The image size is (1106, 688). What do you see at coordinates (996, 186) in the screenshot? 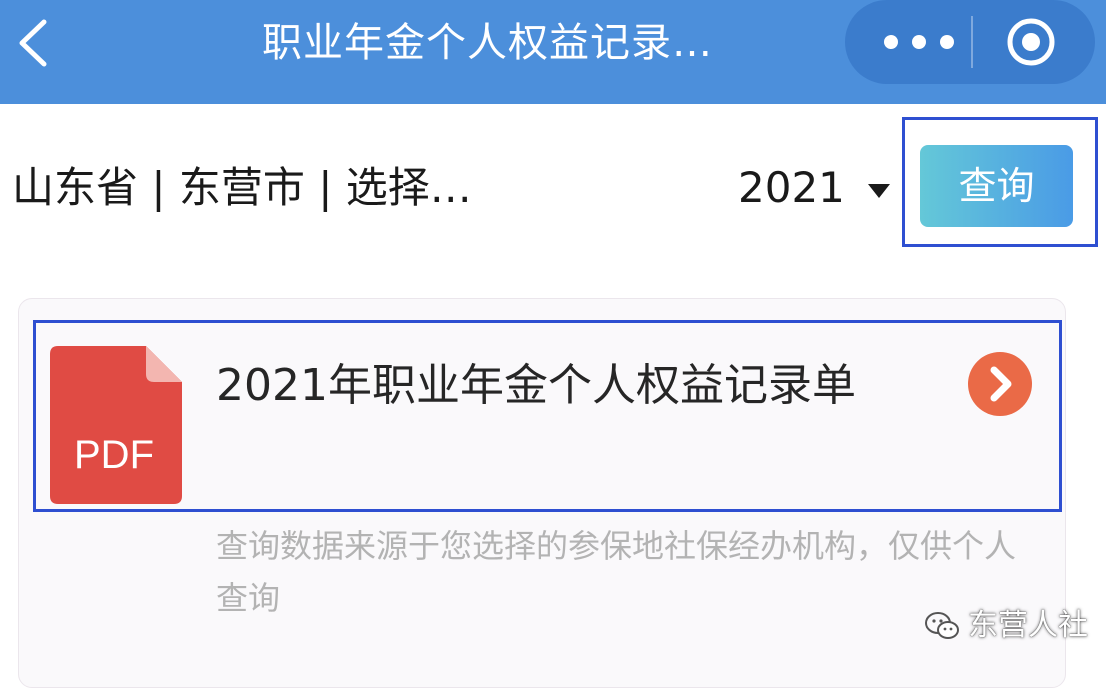
I see `query-button: 查询` at bounding box center [996, 186].